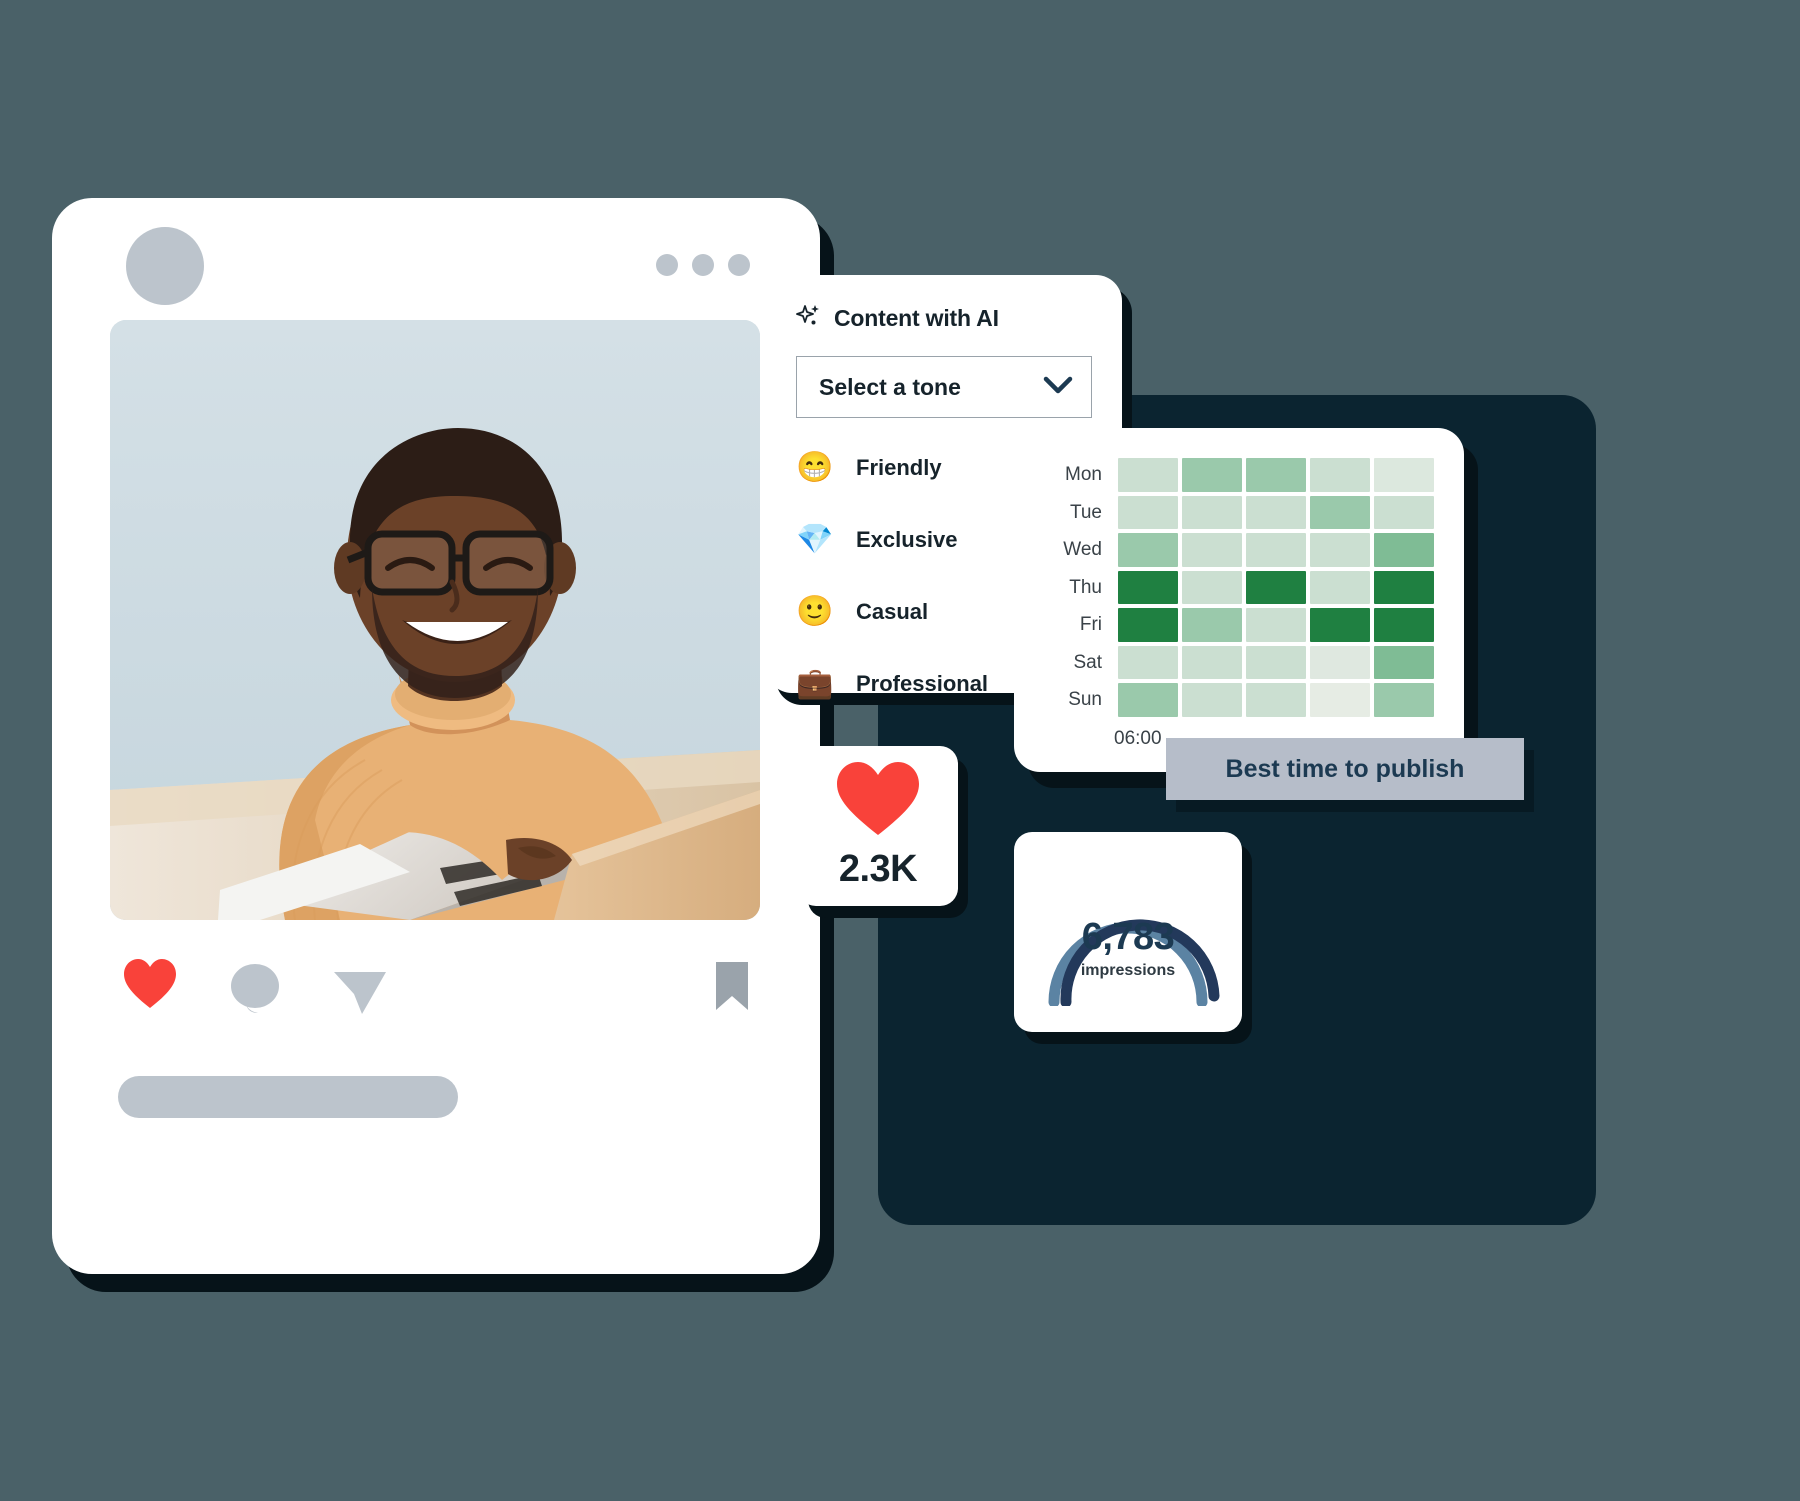 This screenshot has height=1501, width=1800. I want to click on heatmap-day-label: Tue, so click(1085, 512).